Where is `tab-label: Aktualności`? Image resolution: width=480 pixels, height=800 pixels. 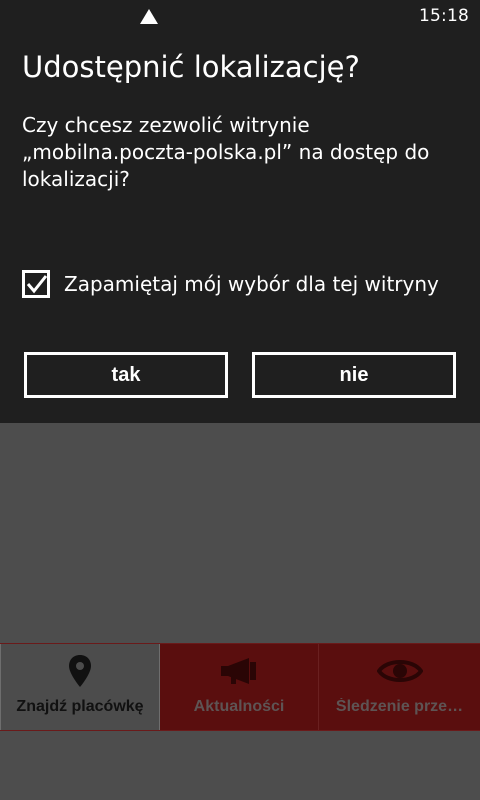
tab-label: Aktualności is located at coordinates (239, 706).